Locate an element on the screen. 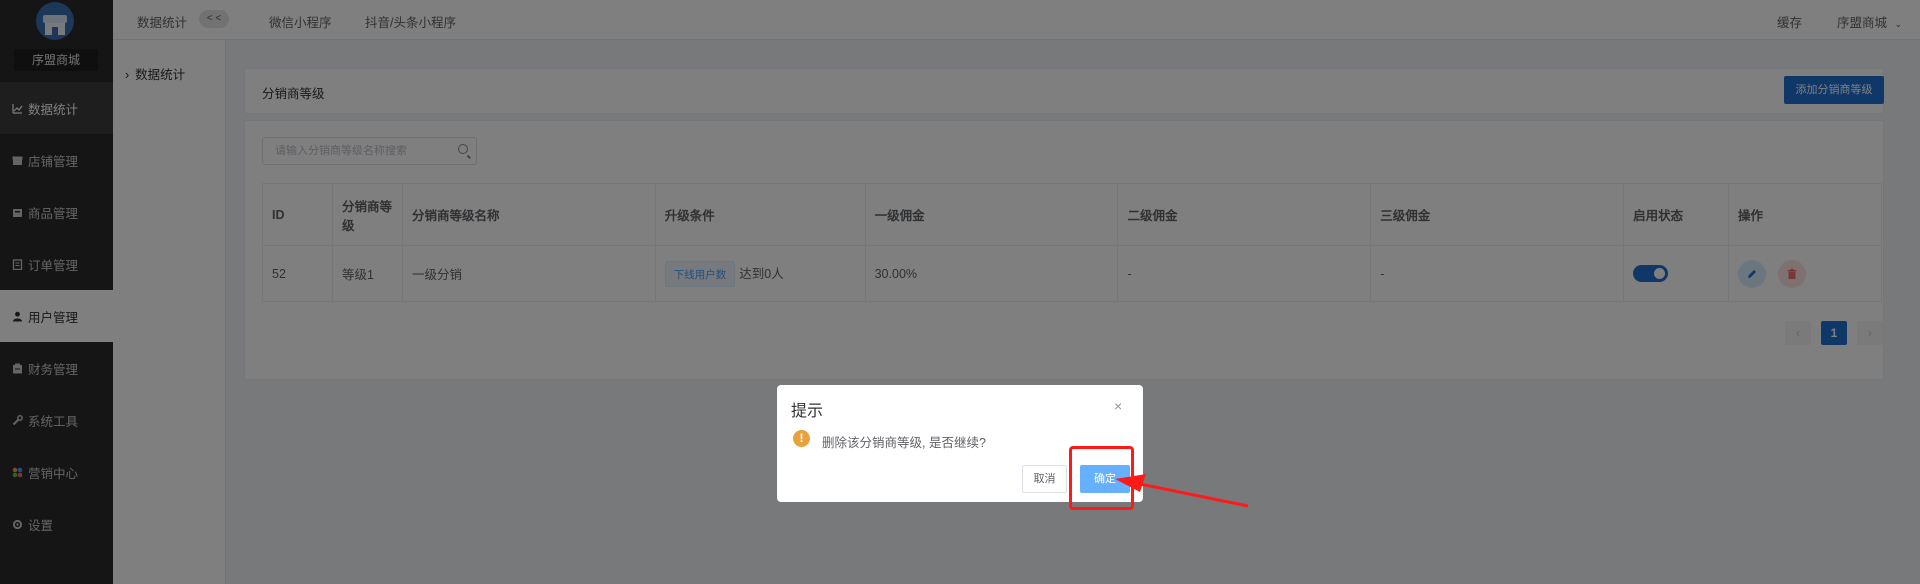  dialog-message: 删除该分销商等级, 是否继续? is located at coordinates (904, 443).